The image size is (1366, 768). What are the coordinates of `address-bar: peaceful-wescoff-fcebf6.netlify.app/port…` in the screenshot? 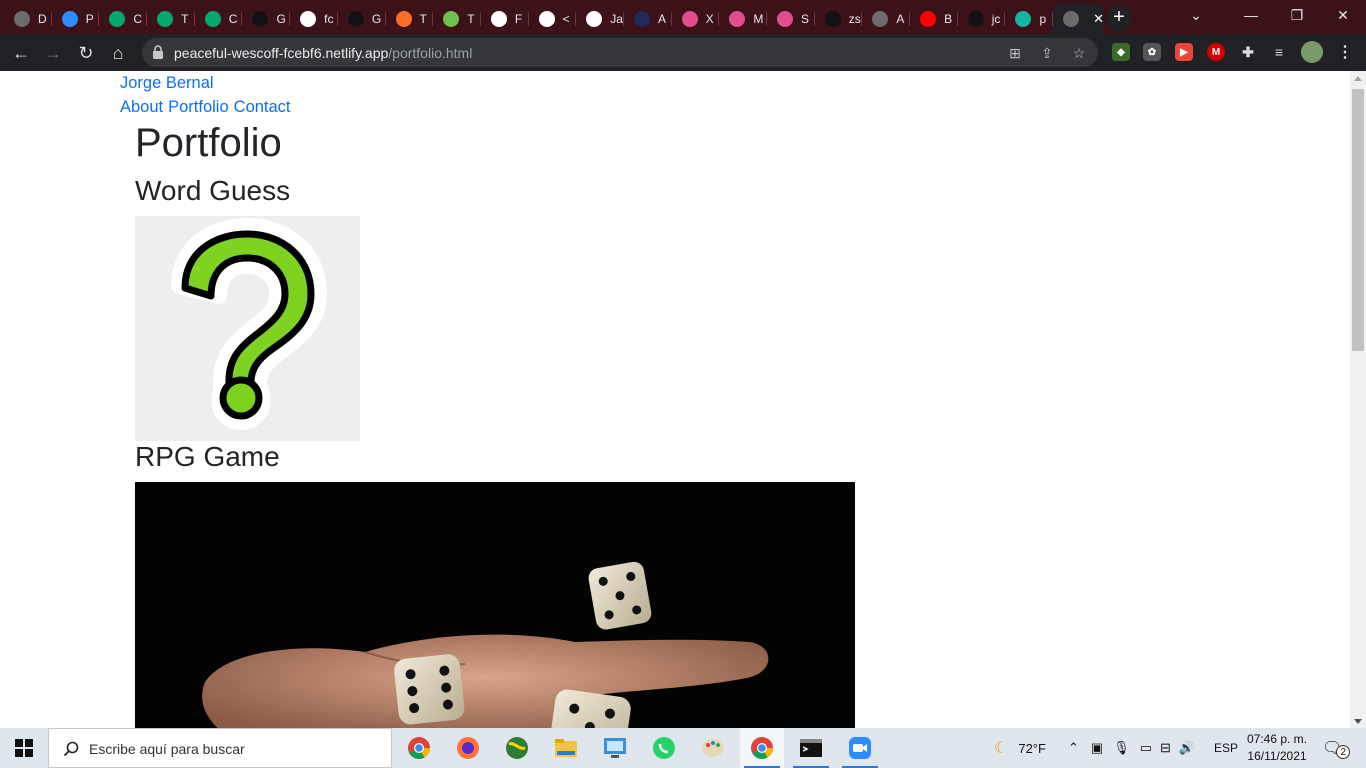 It's located at (620, 52).